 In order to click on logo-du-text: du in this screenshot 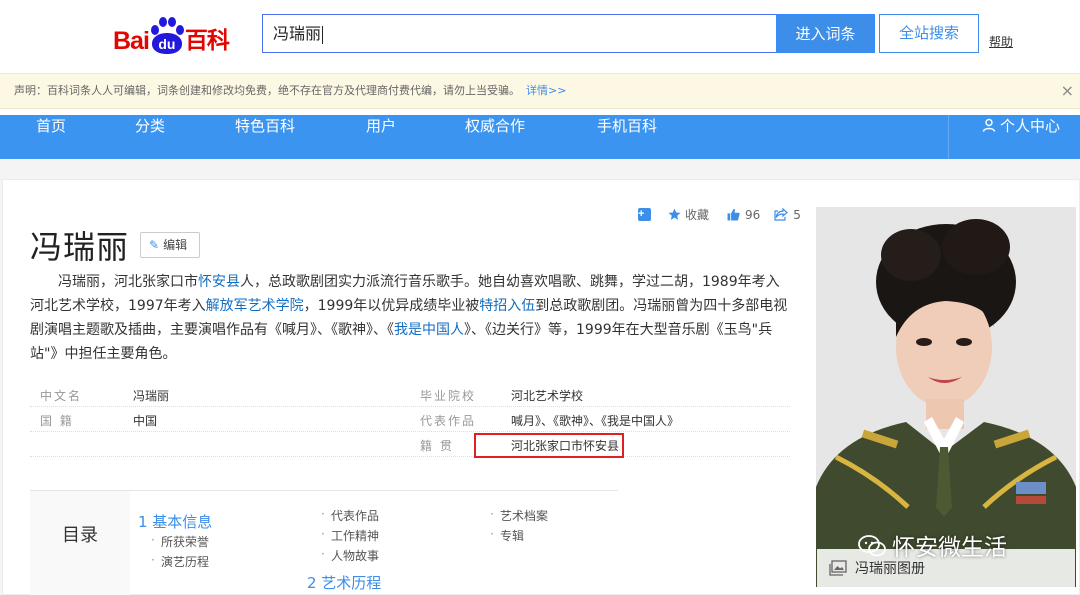, I will do `click(166, 43)`.